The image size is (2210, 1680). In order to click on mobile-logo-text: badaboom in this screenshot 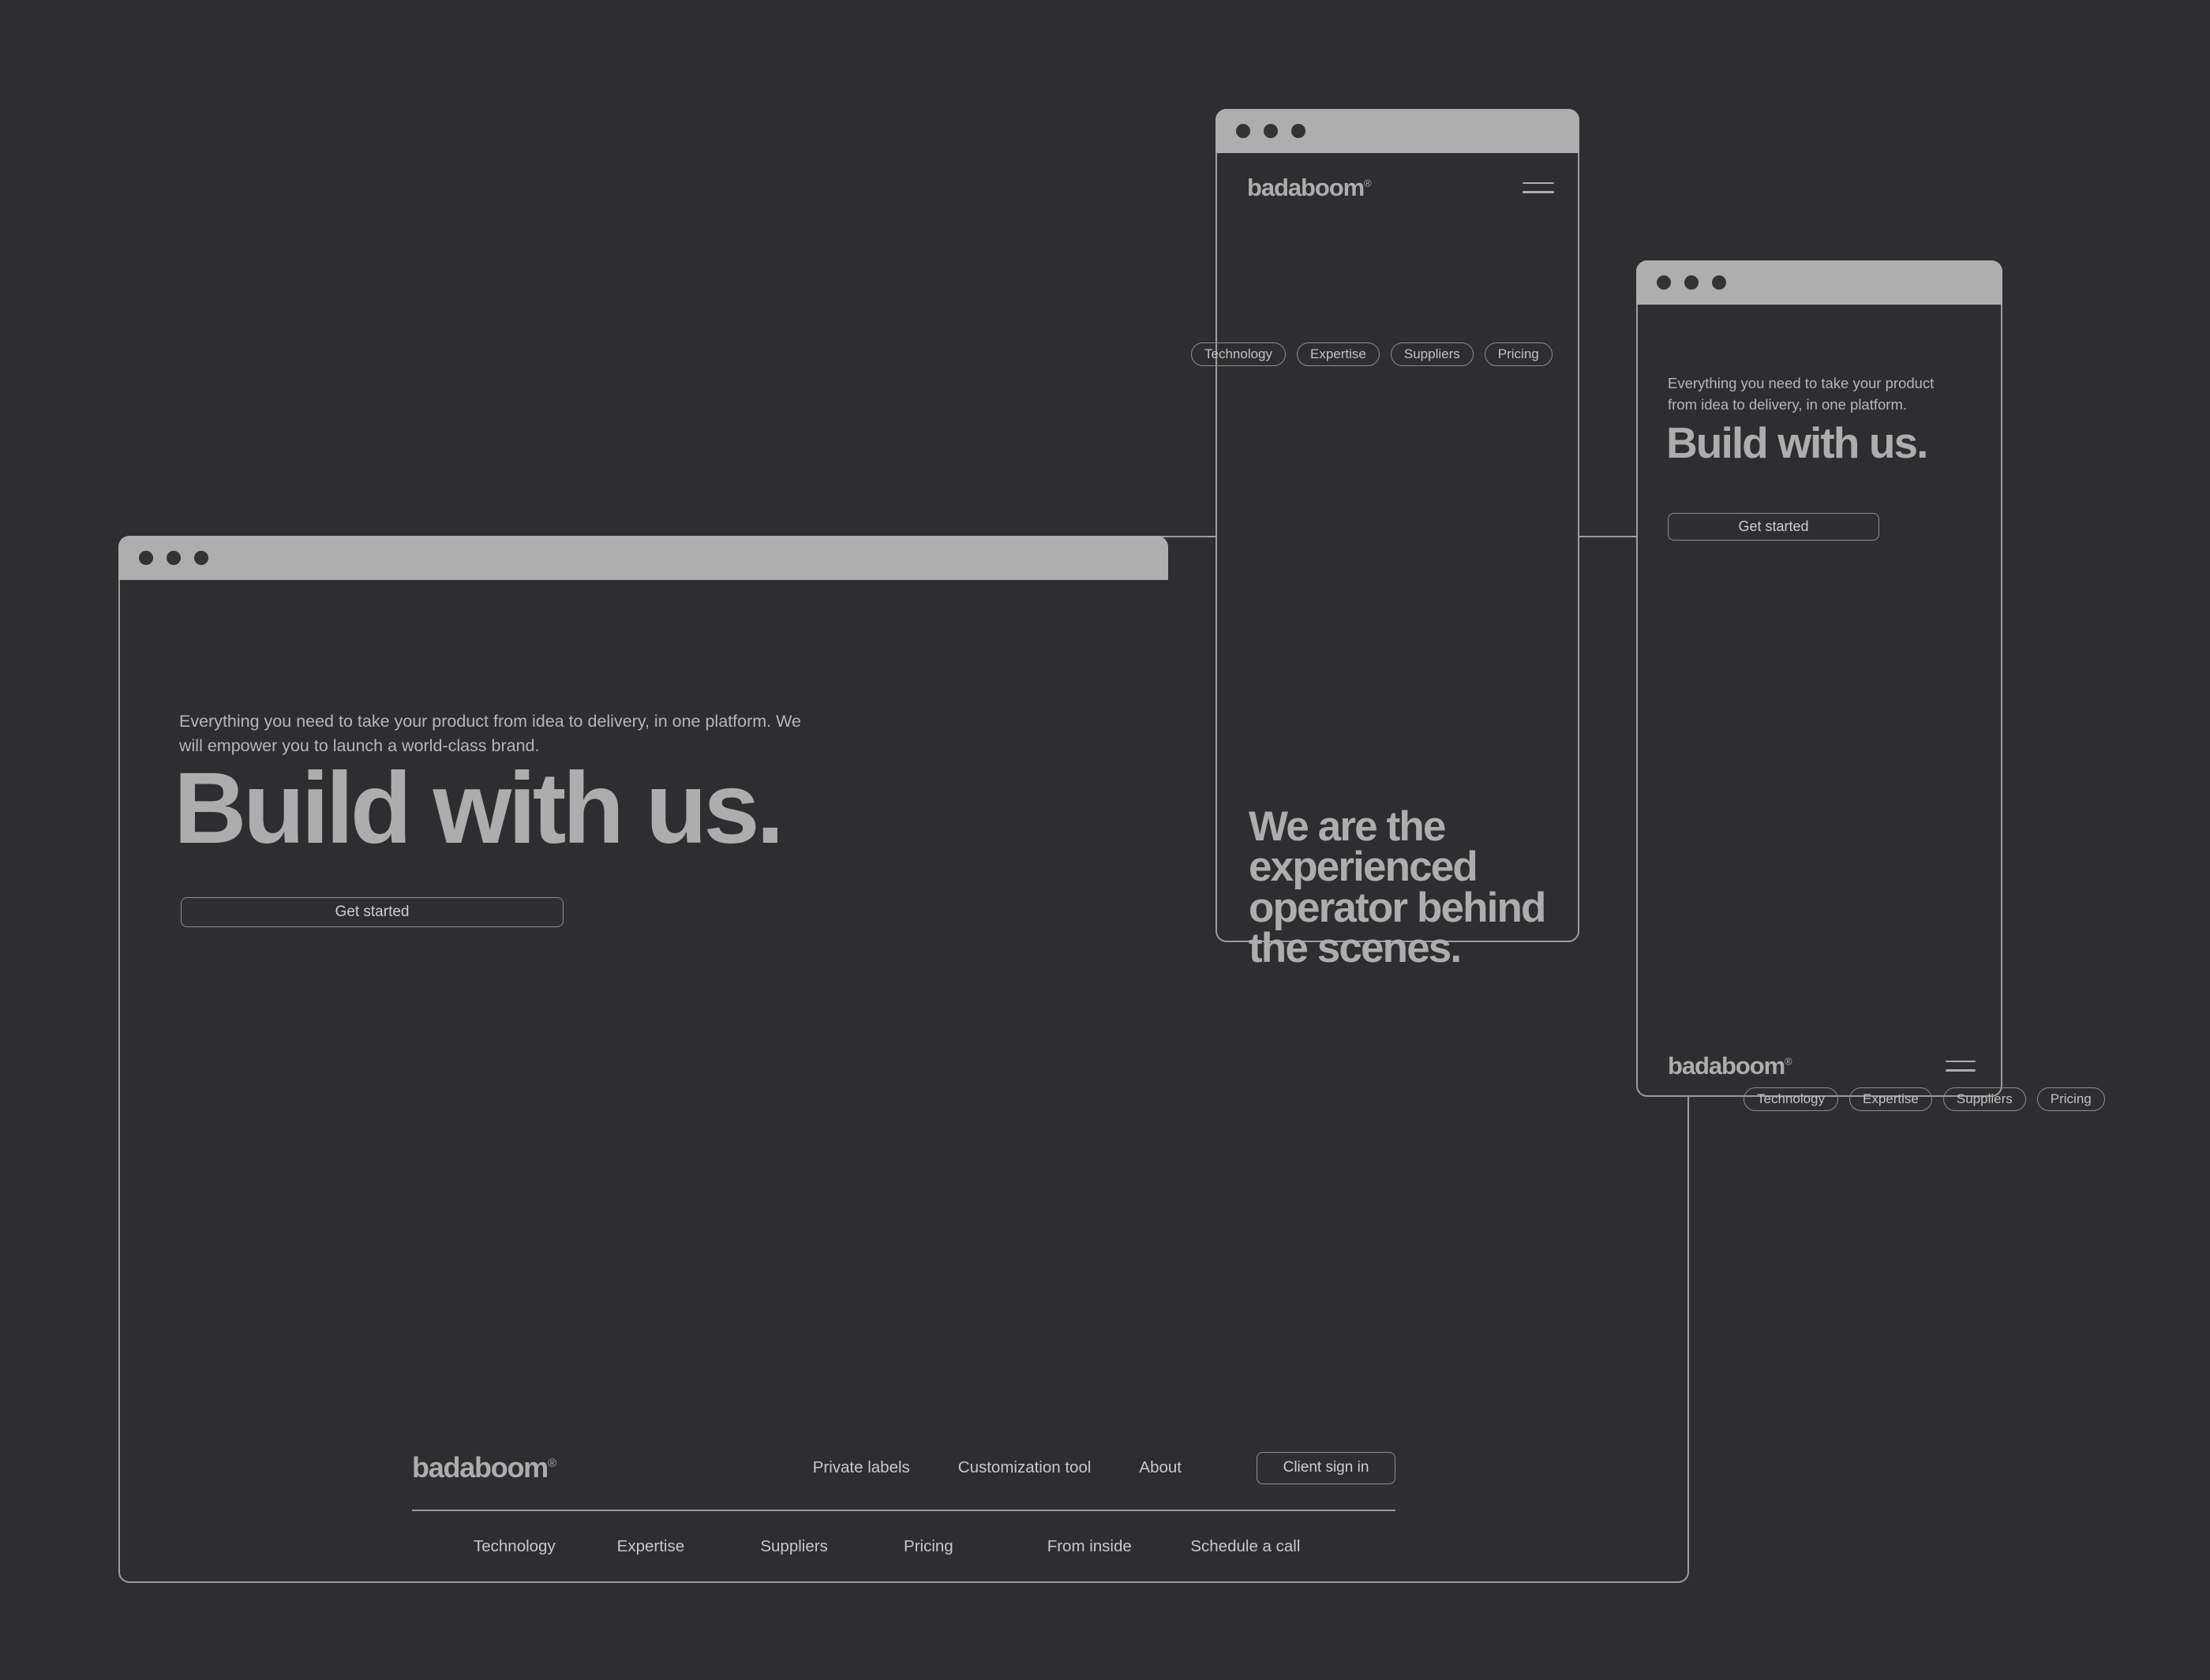, I will do `click(1726, 1065)`.